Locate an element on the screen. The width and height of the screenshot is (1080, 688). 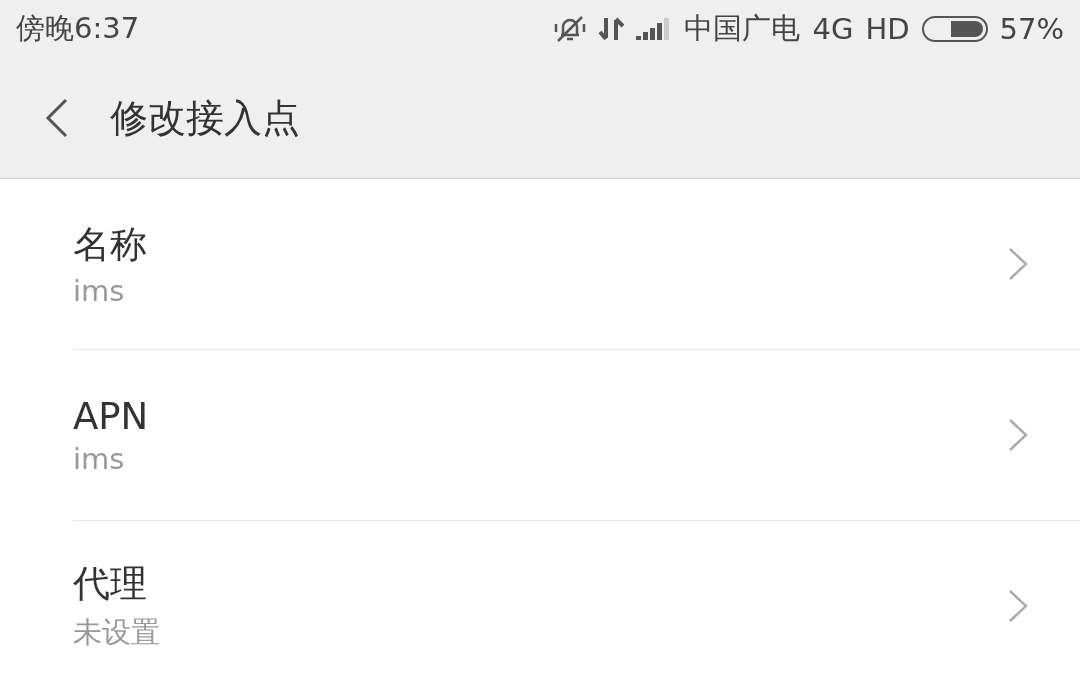
battery-percent: 57% is located at coordinates (1031, 29).